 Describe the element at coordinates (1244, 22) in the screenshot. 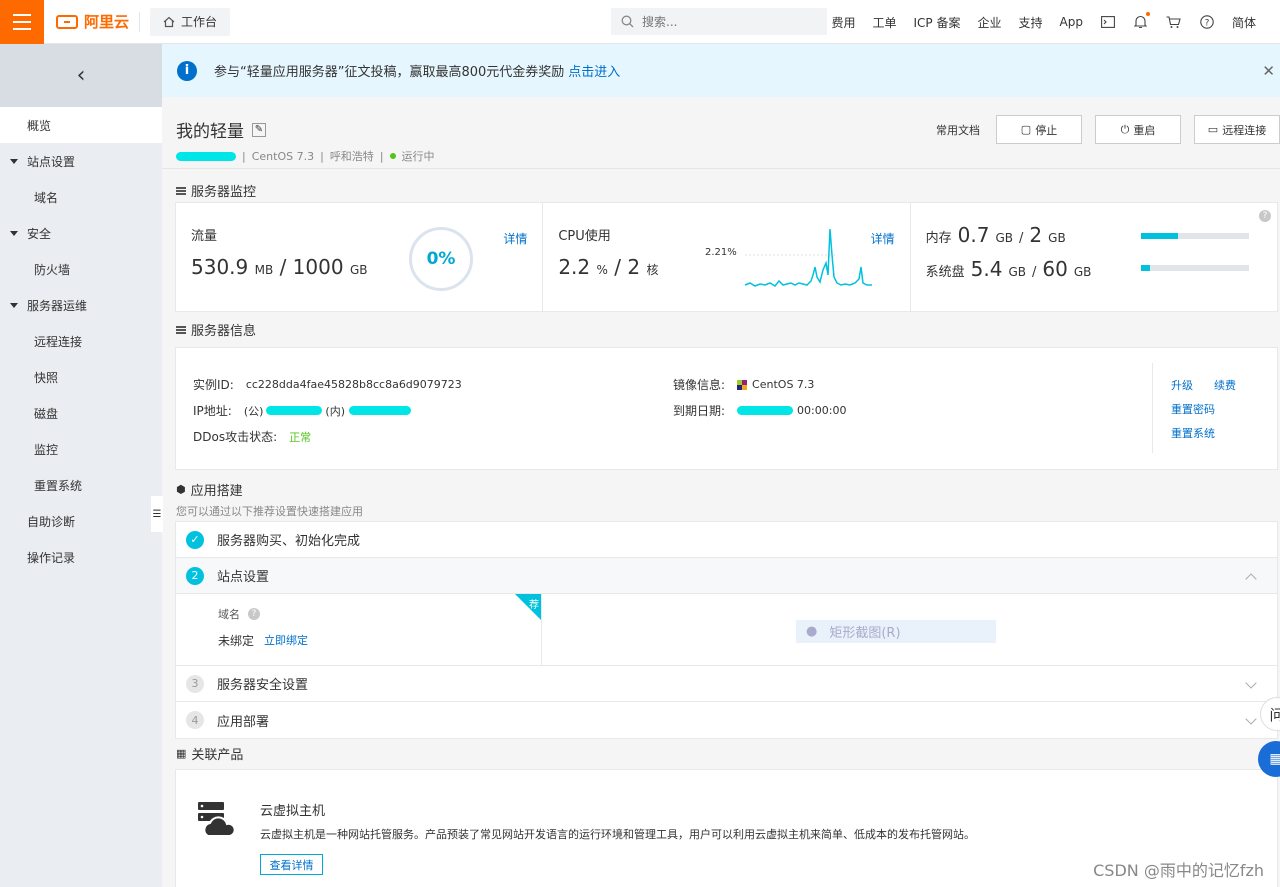

I see `language-switch: 简体` at that location.